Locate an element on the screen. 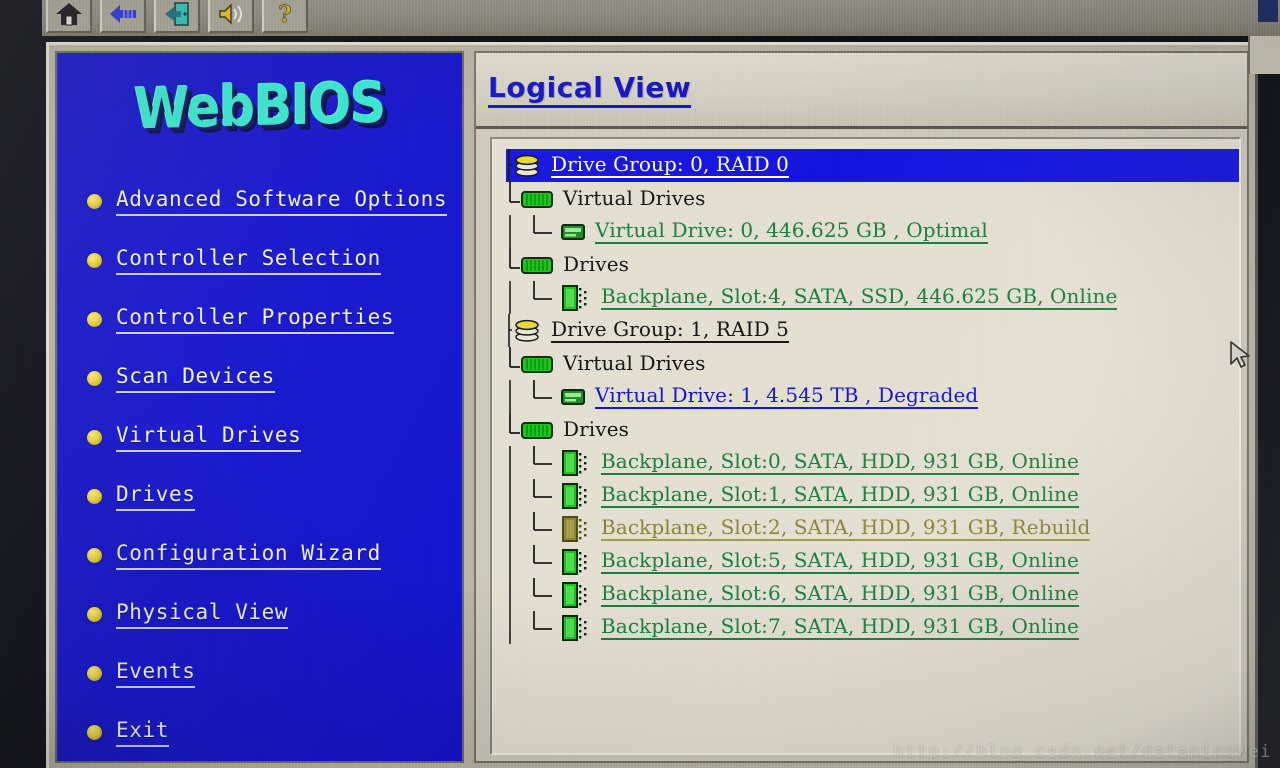 The width and height of the screenshot is (1280, 768). top-right-sliver is located at coordinates (1268, 11).